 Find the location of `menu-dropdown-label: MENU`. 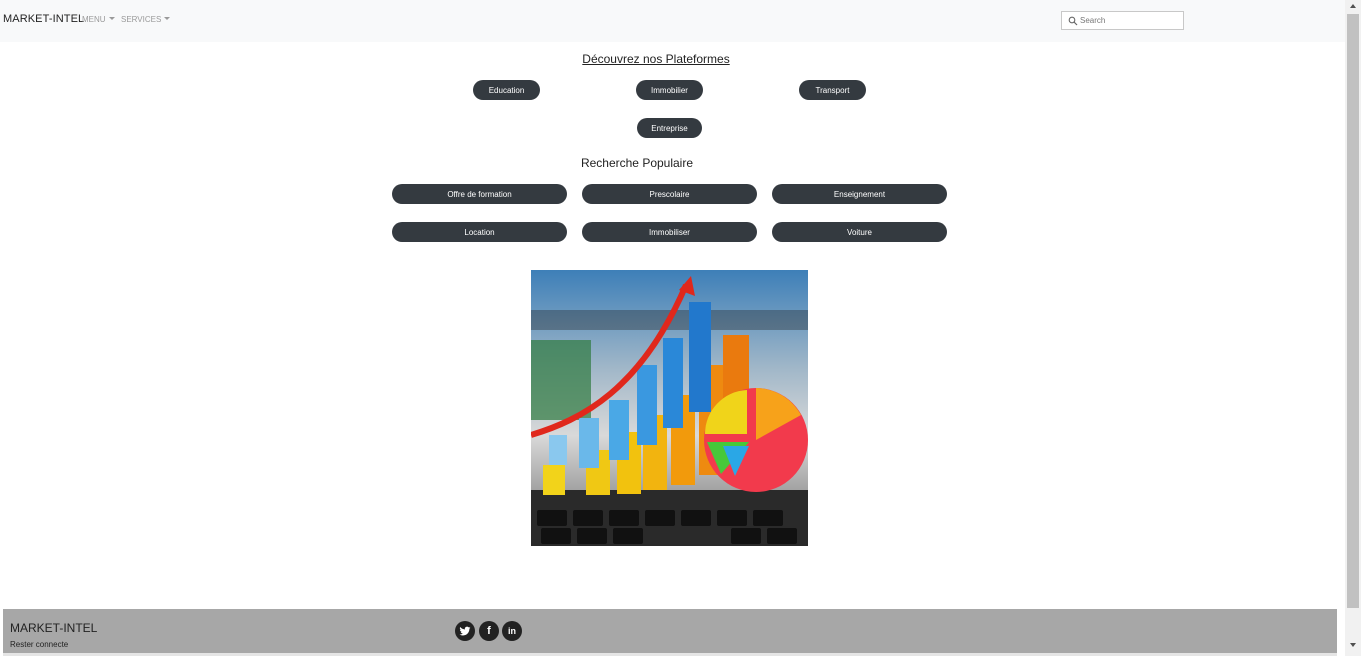

menu-dropdown-label: MENU is located at coordinates (94, 19).